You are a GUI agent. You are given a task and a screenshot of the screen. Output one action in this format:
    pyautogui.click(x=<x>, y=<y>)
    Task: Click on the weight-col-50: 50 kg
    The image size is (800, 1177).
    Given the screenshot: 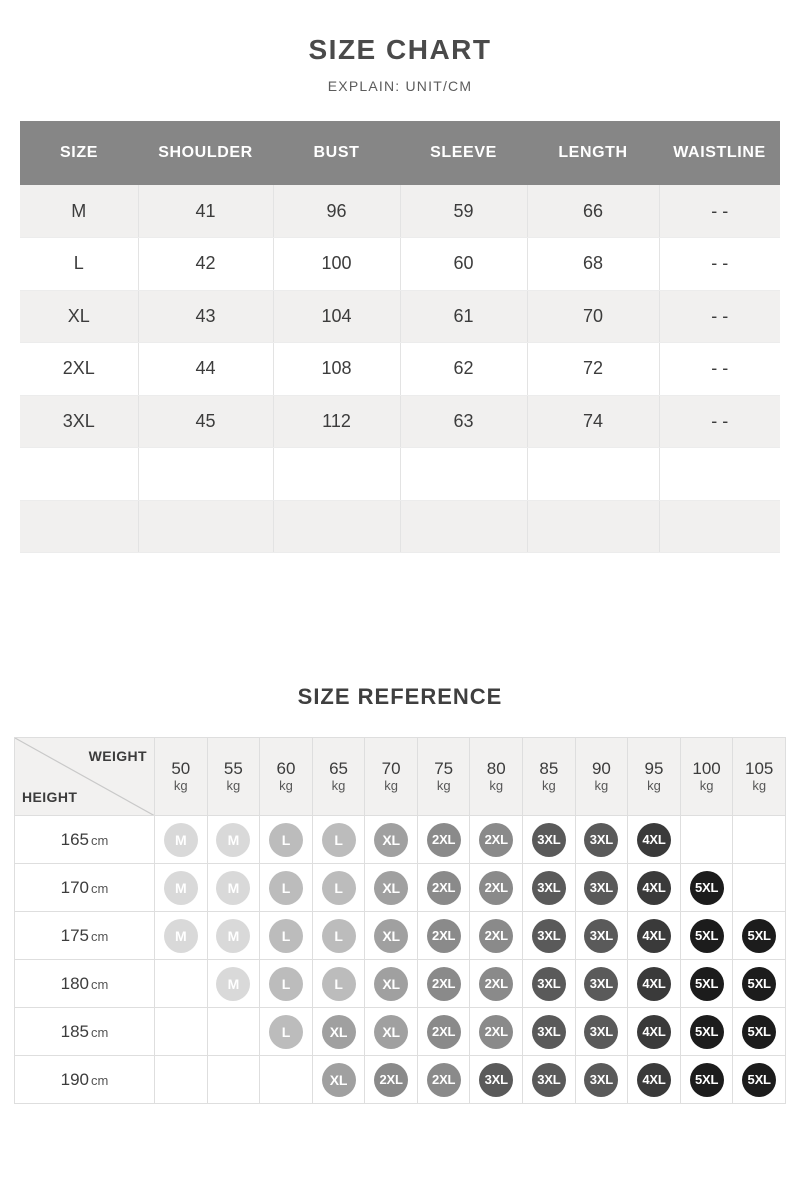 What is the action you would take?
    pyautogui.click(x=181, y=776)
    